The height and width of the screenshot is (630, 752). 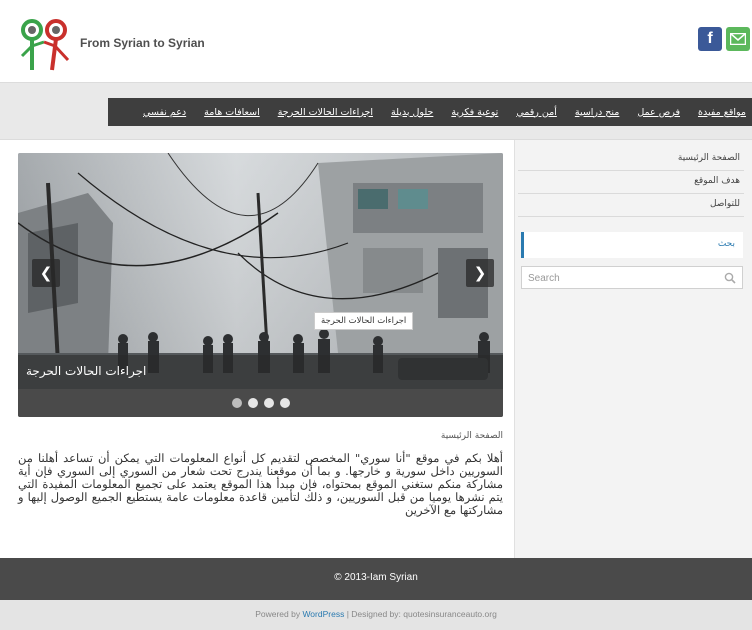 I want to click on slider-pager, so click(x=260, y=403).